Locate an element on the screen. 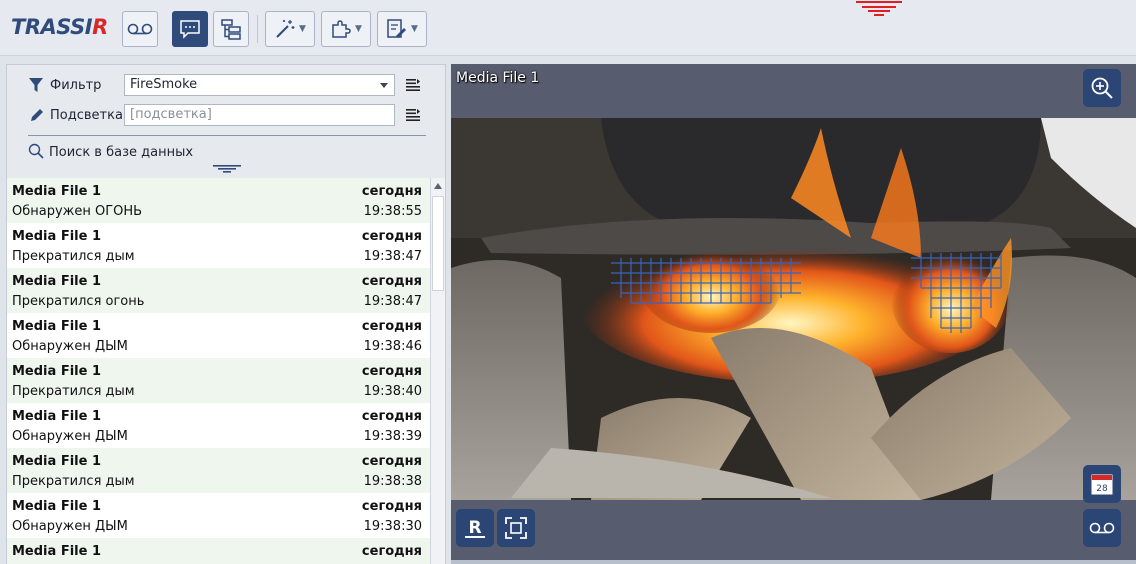 This screenshot has width=1136, height=564. chat-icon is located at coordinates (190, 29).